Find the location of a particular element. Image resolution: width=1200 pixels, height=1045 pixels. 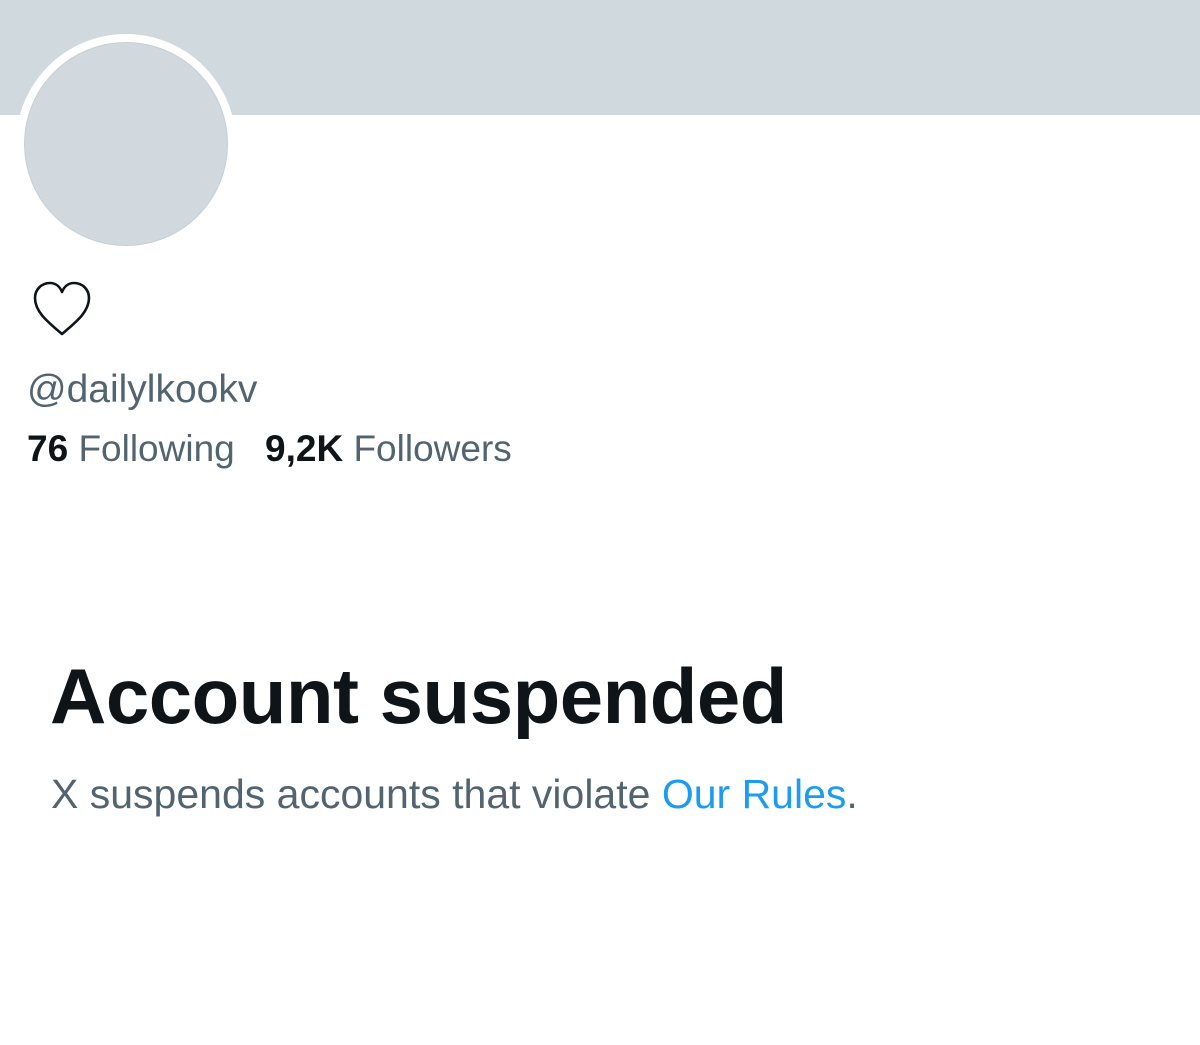

account-suspended-title: Account suspended is located at coordinates (418, 696).